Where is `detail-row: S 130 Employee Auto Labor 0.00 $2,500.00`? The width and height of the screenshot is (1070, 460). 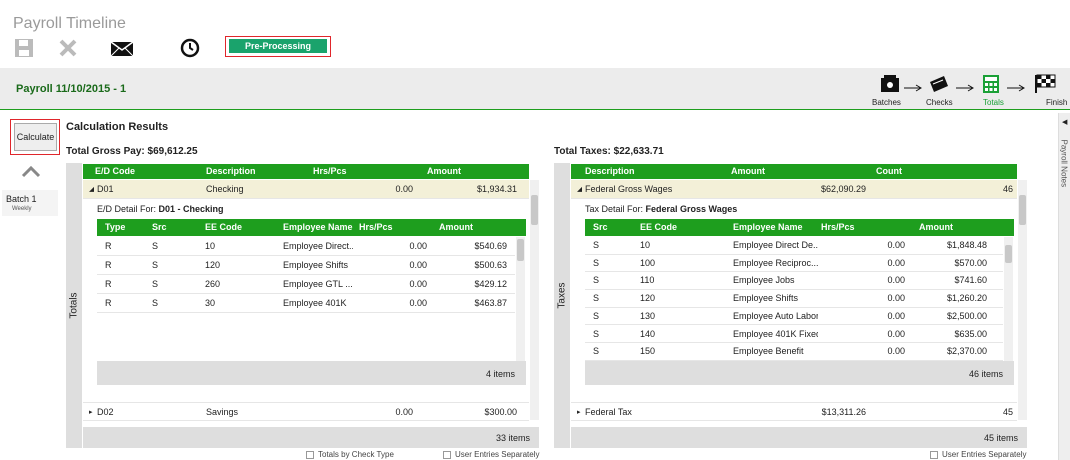 detail-row: S 130 Employee Auto Labor 0.00 $2,500.00 is located at coordinates (794, 317).